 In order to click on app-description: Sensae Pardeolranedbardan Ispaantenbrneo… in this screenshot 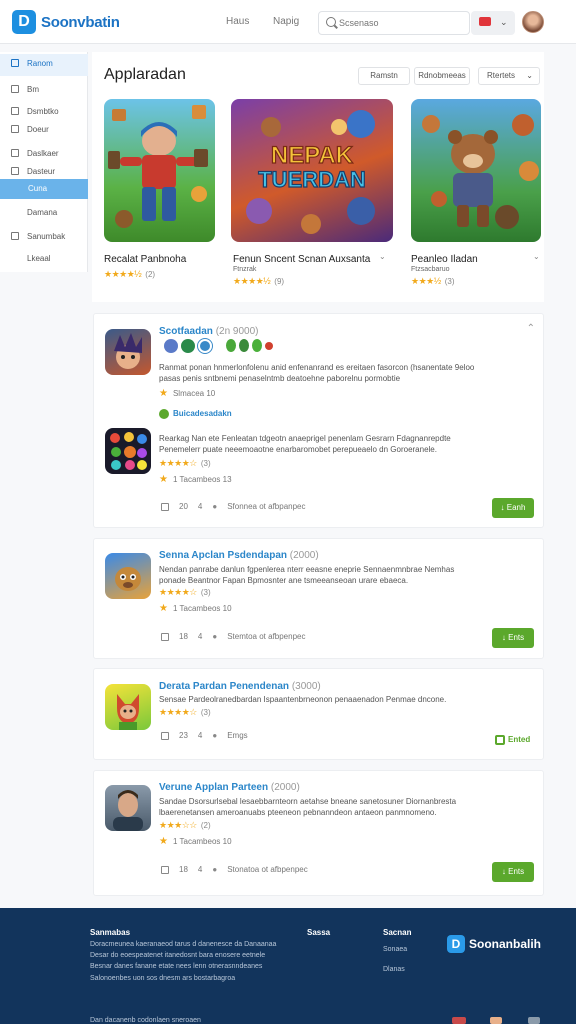, I will do `click(303, 699)`.